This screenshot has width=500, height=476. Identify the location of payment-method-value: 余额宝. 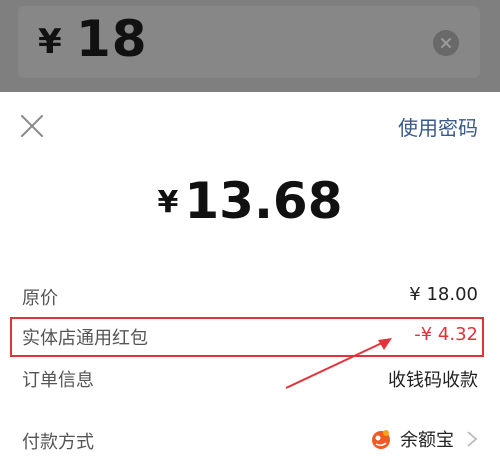
(427, 440).